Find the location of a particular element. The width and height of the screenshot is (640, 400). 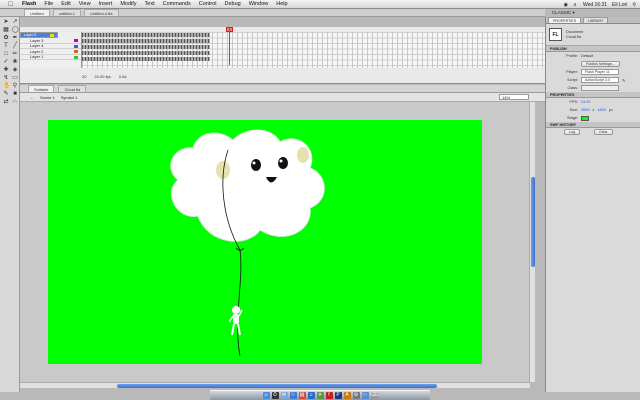

back-arrow-icon: ← is located at coordinates (32, 97).